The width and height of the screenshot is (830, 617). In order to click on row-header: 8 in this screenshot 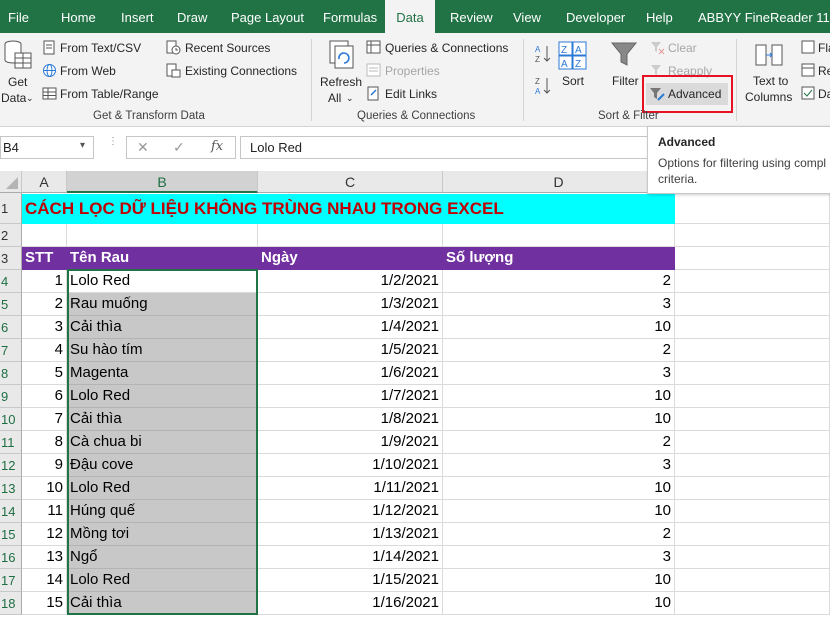, I will do `click(11, 373)`.